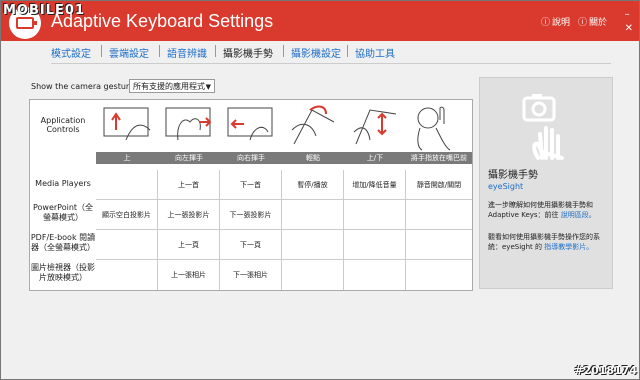  I want to click on hand-swipe-left-icon, so click(188, 124).